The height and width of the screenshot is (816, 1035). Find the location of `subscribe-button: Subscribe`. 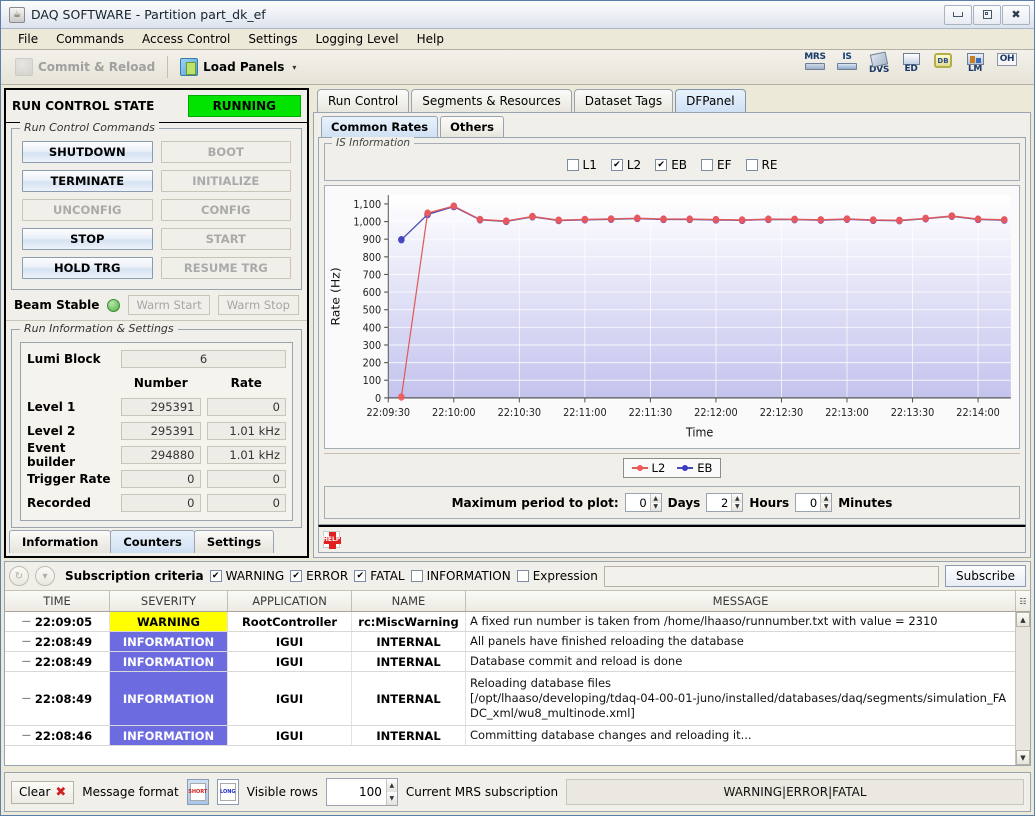

subscribe-button: Subscribe is located at coordinates (985, 576).